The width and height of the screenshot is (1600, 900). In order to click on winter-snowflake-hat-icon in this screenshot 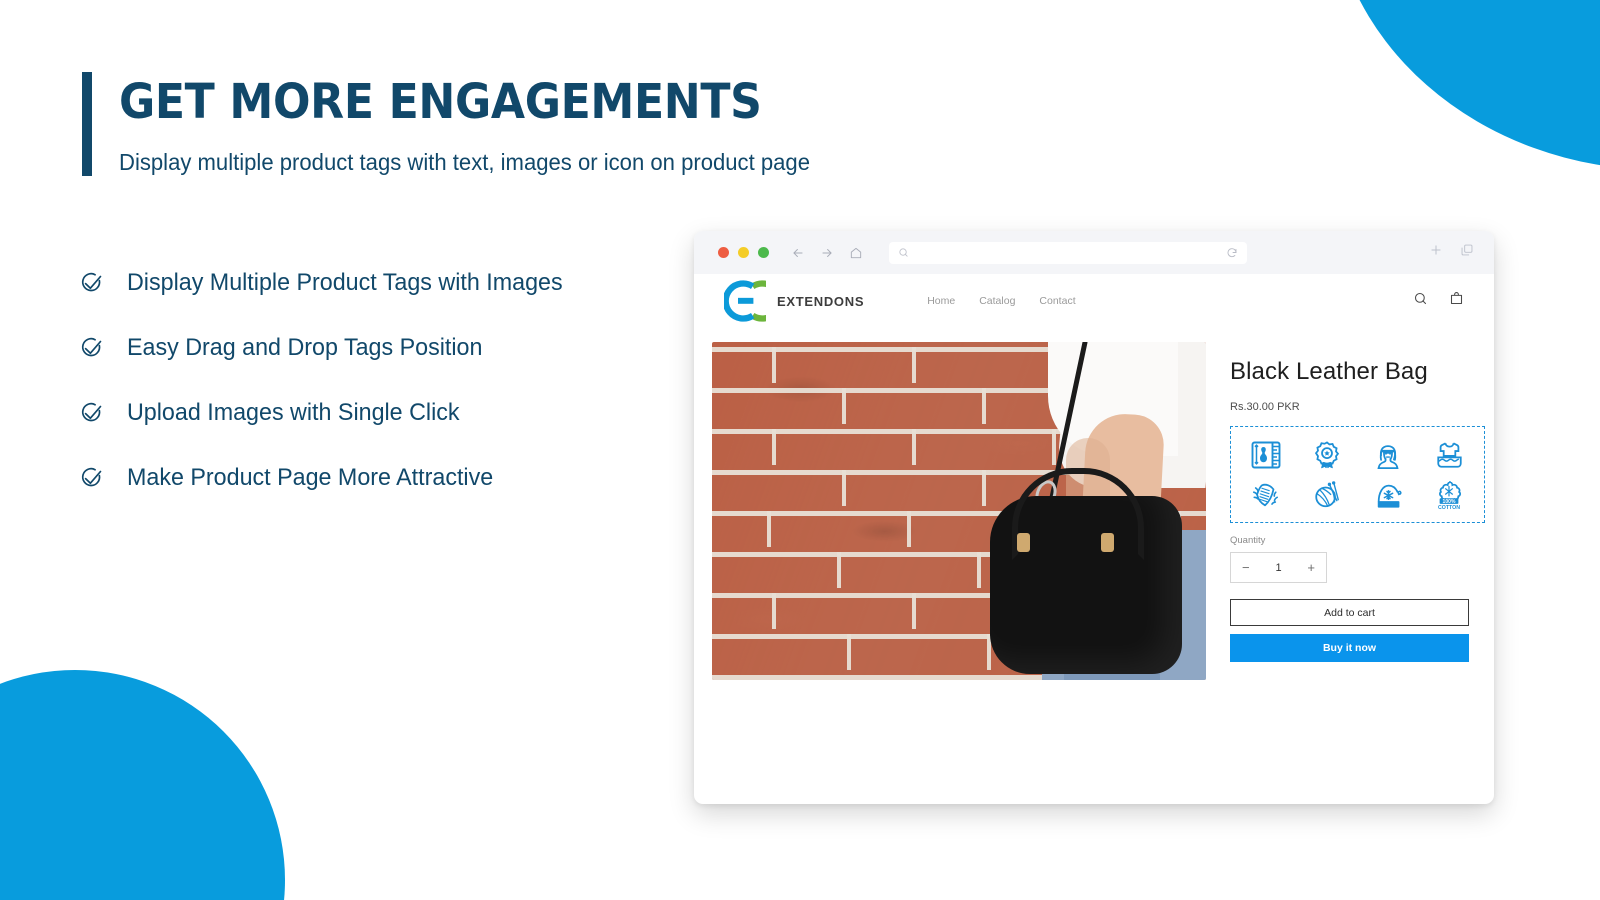, I will do `click(1388, 495)`.